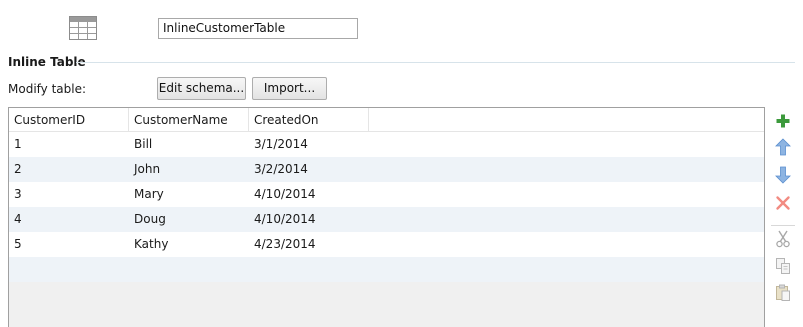 The width and height of the screenshot is (803, 327). What do you see at coordinates (47, 62) in the screenshot?
I see `section-title: Inline Table` at bounding box center [47, 62].